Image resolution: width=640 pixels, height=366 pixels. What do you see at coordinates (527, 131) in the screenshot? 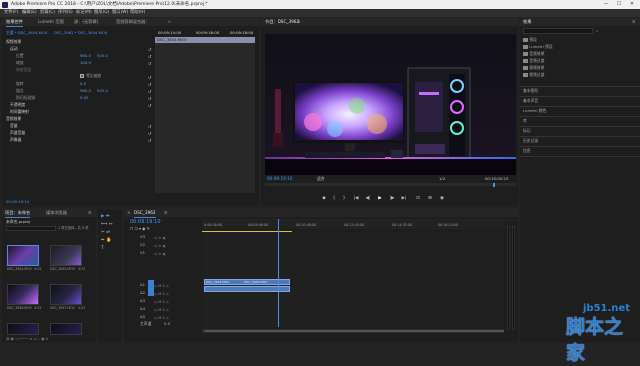
I see `panel-markers: 标记` at bounding box center [527, 131].